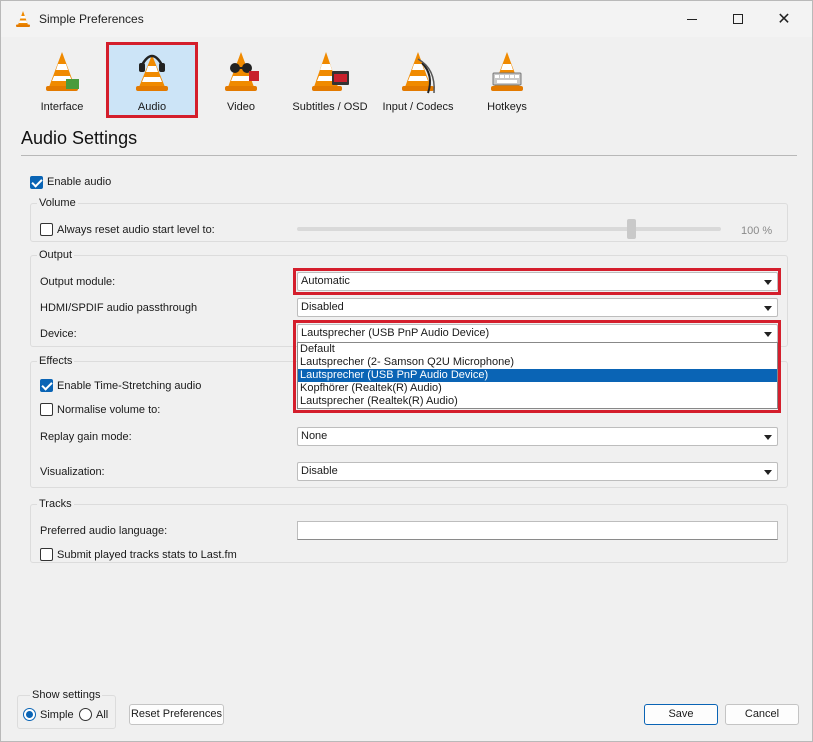 This screenshot has height=742, width=813. Describe the element at coordinates (319, 471) in the screenshot. I see `visualization-value: Disable` at that location.